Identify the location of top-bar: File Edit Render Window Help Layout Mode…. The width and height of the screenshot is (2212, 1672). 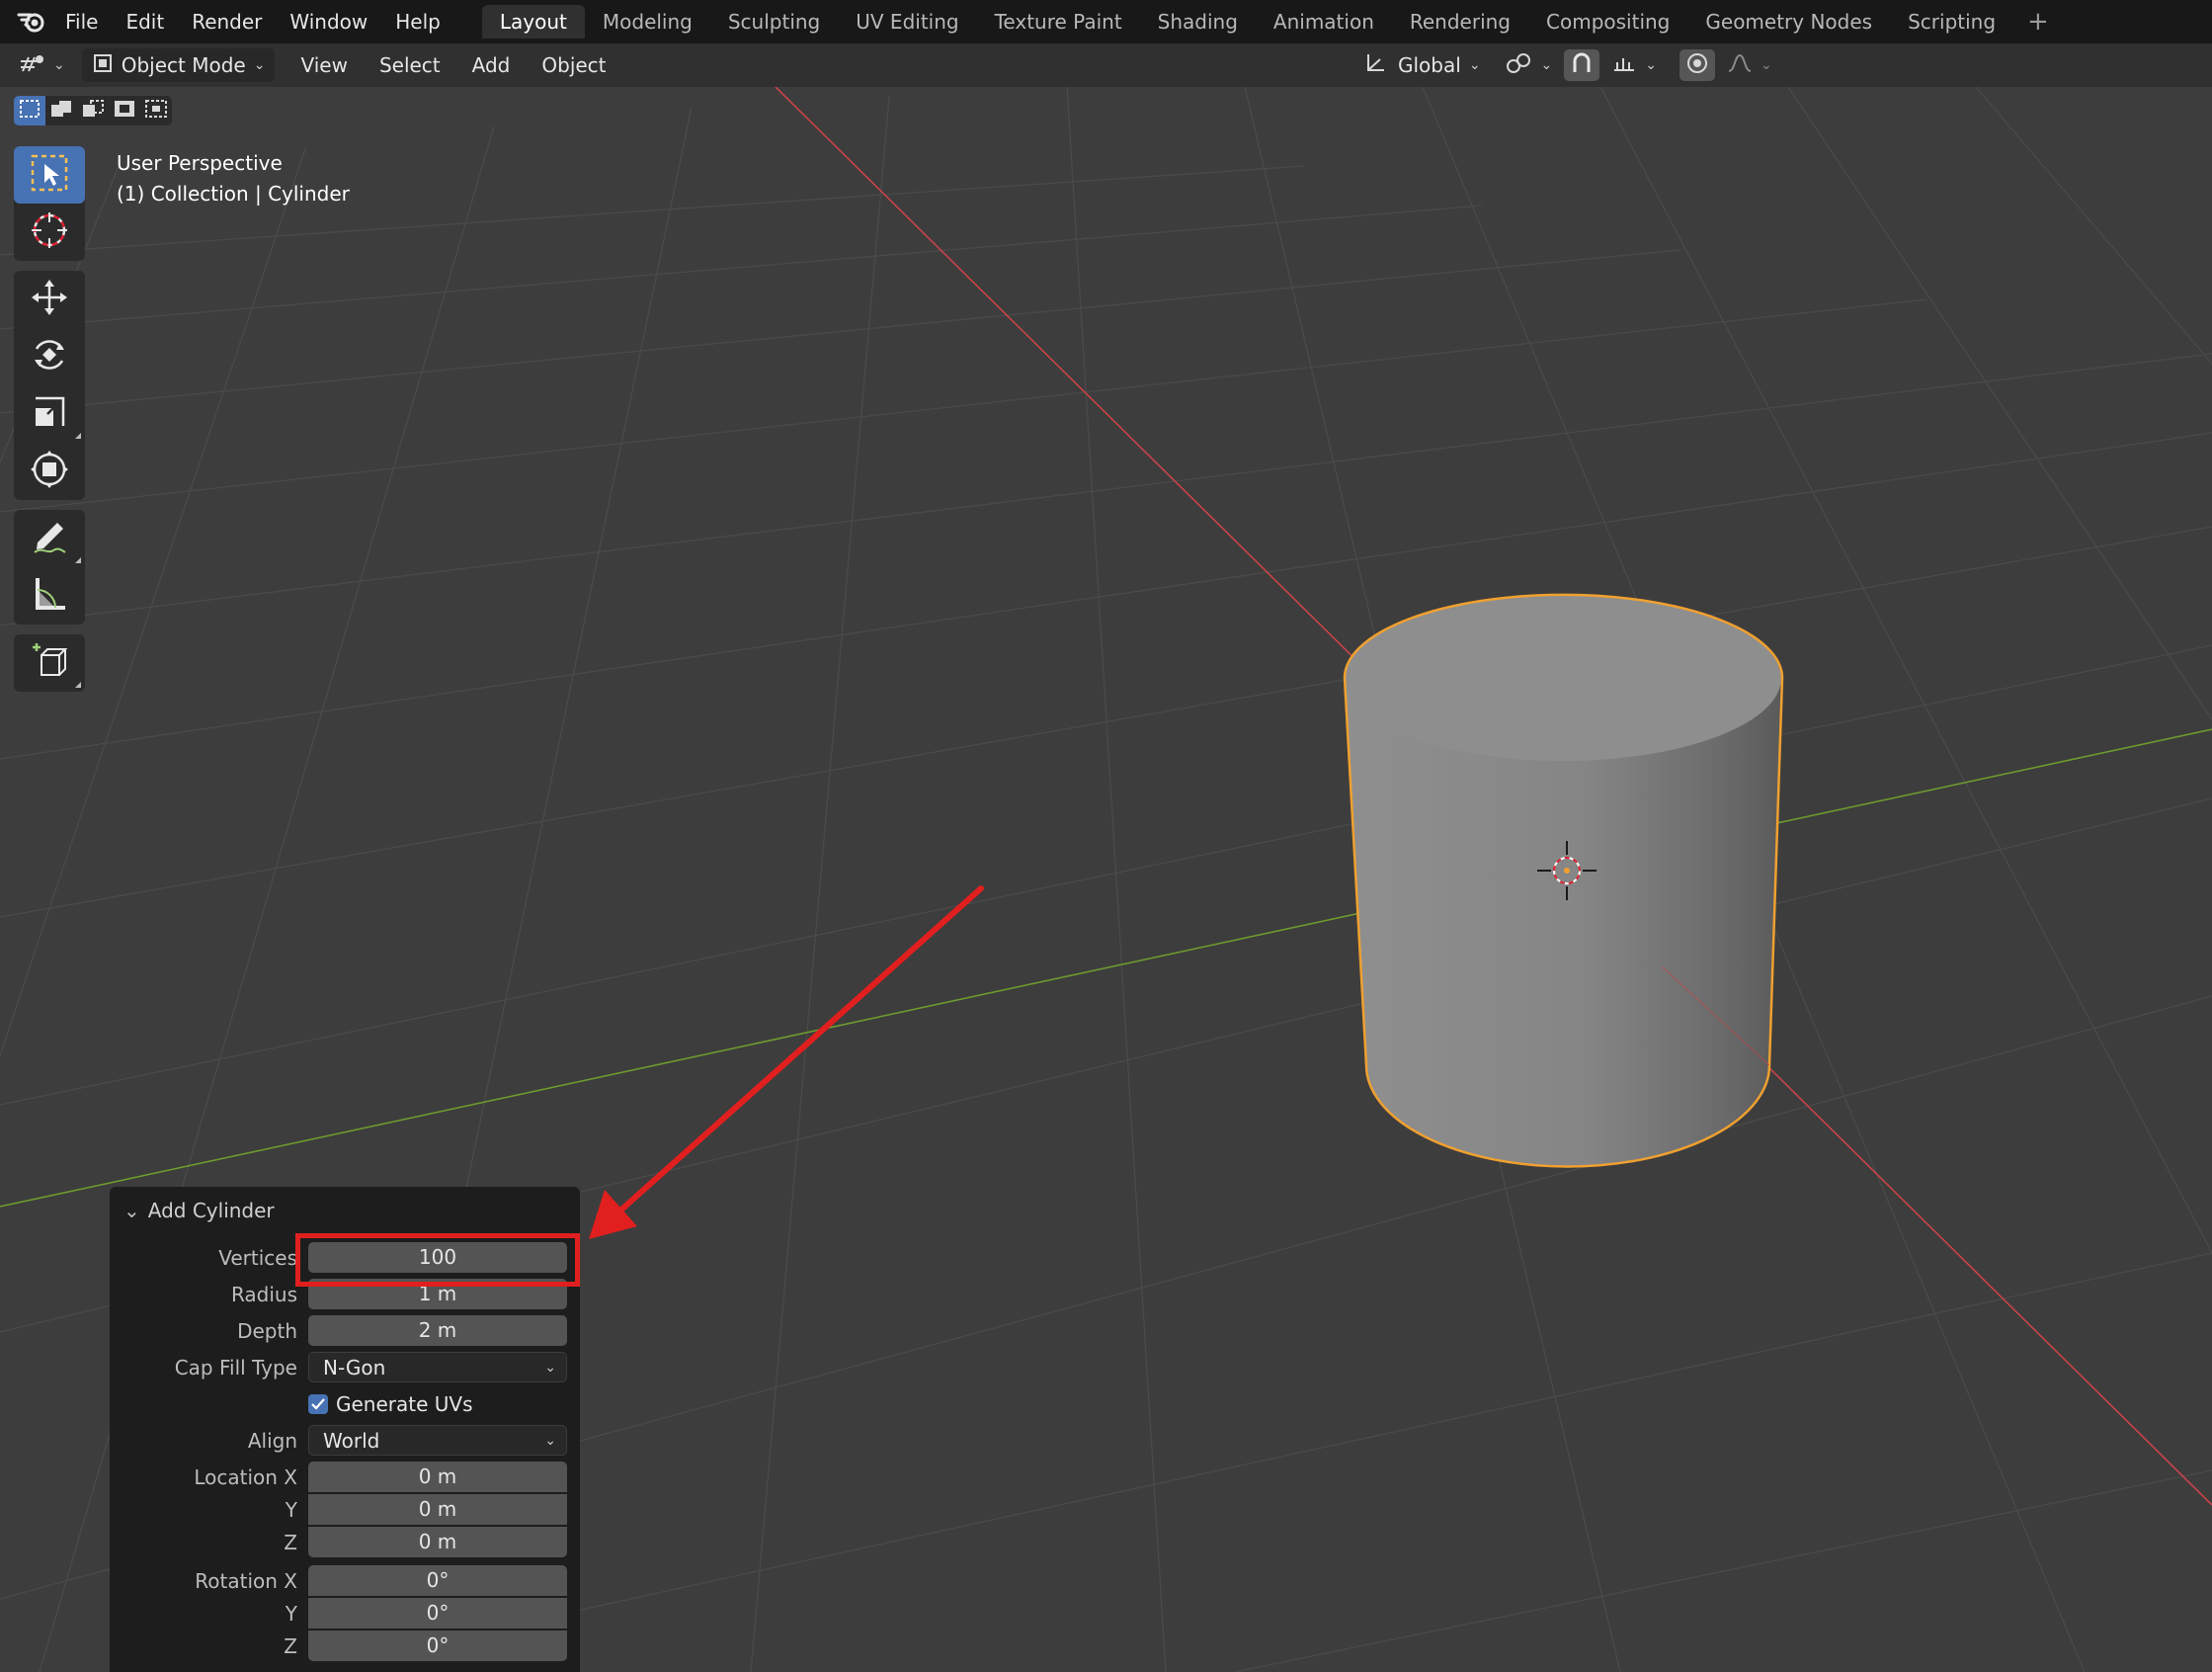
(1106, 21).